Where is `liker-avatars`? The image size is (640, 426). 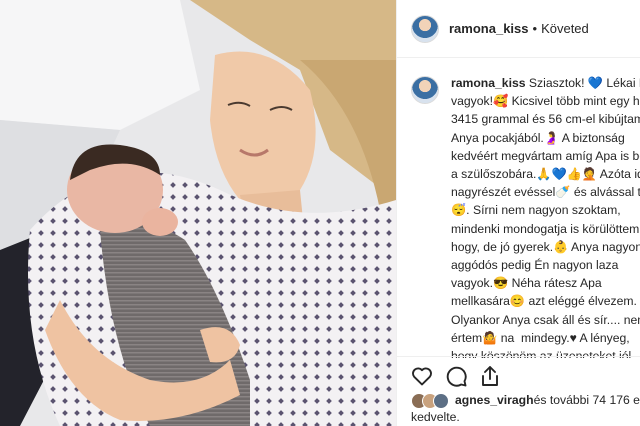
liker-avatars is located at coordinates (430, 400).